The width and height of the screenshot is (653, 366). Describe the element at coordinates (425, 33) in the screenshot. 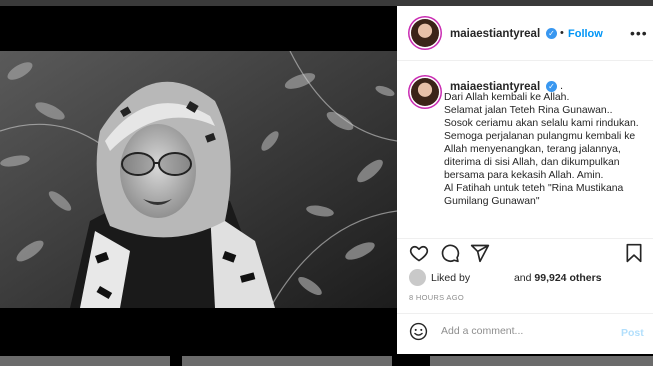

I see `avatar` at that location.